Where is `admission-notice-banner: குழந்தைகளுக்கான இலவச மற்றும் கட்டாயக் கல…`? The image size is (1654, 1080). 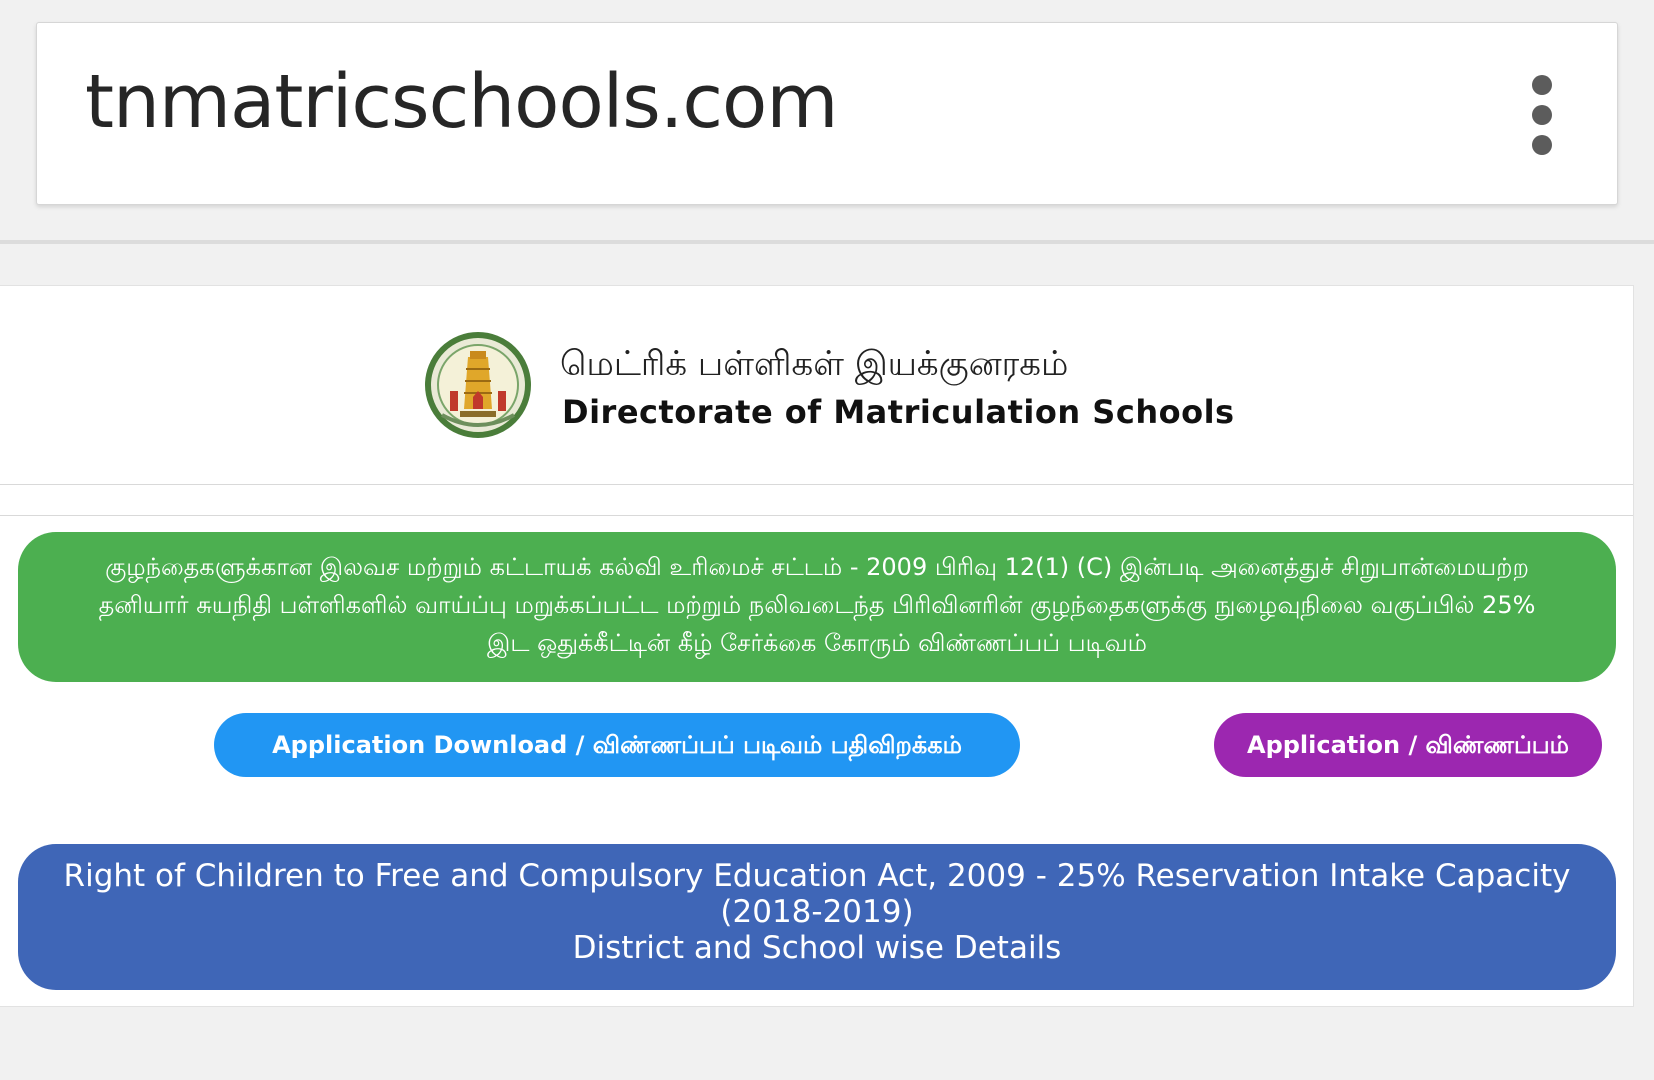 admission-notice-banner: குழந்தைகளுக்கான இலவச மற்றும் கட்டாயக் கல… is located at coordinates (817, 607).